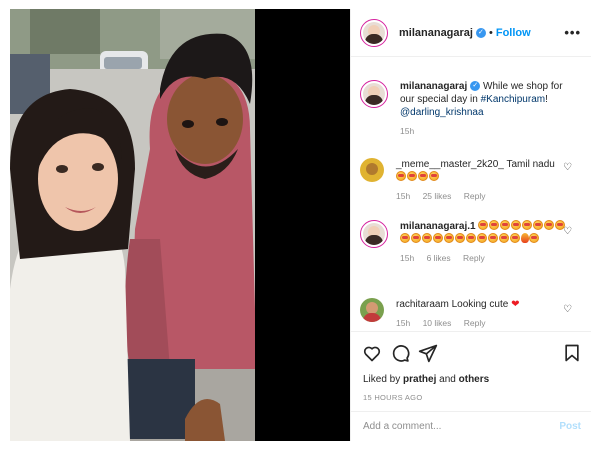 Image resolution: width=600 pixels, height=450 pixels. What do you see at coordinates (400, 353) in the screenshot?
I see `comment-icon` at bounding box center [400, 353].